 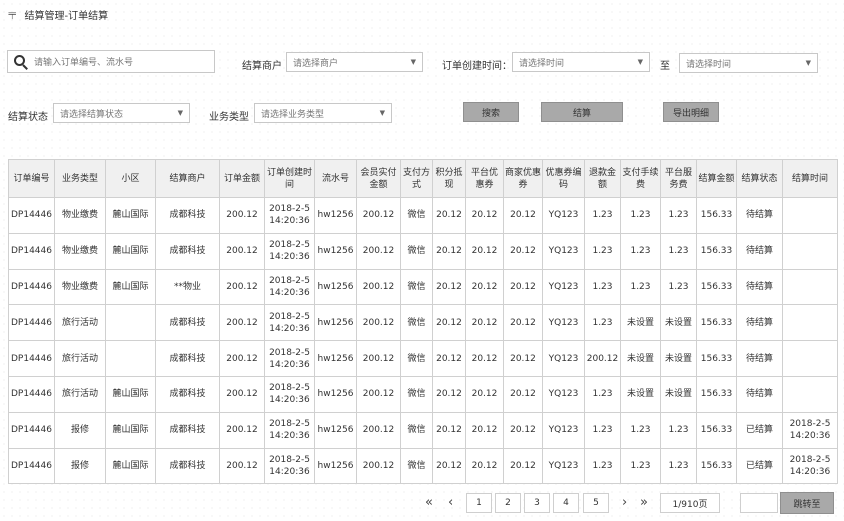 I want to click on status-select: 请选择结算状态 ▼, so click(x=121, y=113).